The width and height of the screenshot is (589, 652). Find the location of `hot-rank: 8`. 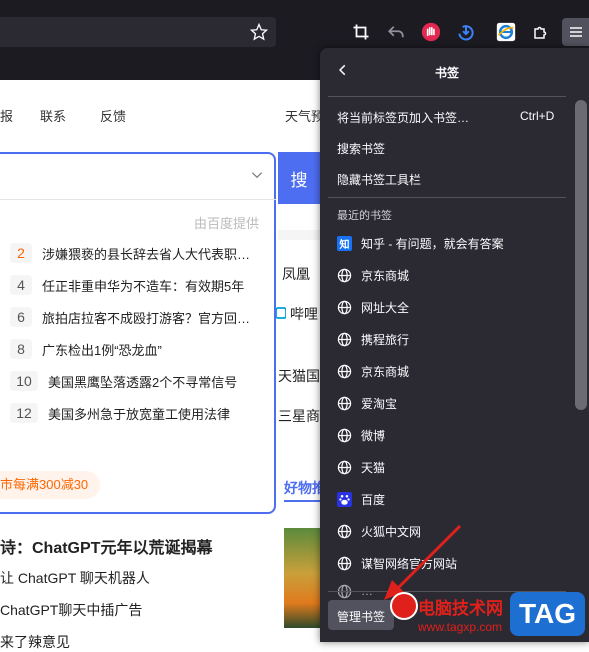

hot-rank: 8 is located at coordinates (21, 349).